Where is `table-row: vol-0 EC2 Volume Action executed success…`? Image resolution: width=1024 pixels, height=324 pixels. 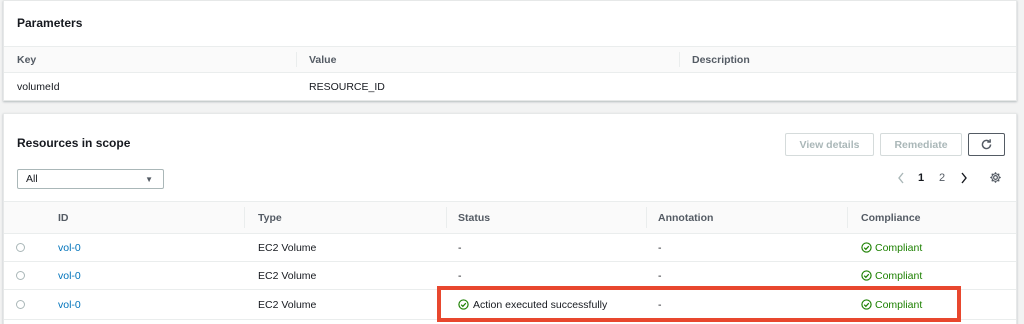 table-row: vol-0 EC2 Volume Action executed success… is located at coordinates (510, 305).